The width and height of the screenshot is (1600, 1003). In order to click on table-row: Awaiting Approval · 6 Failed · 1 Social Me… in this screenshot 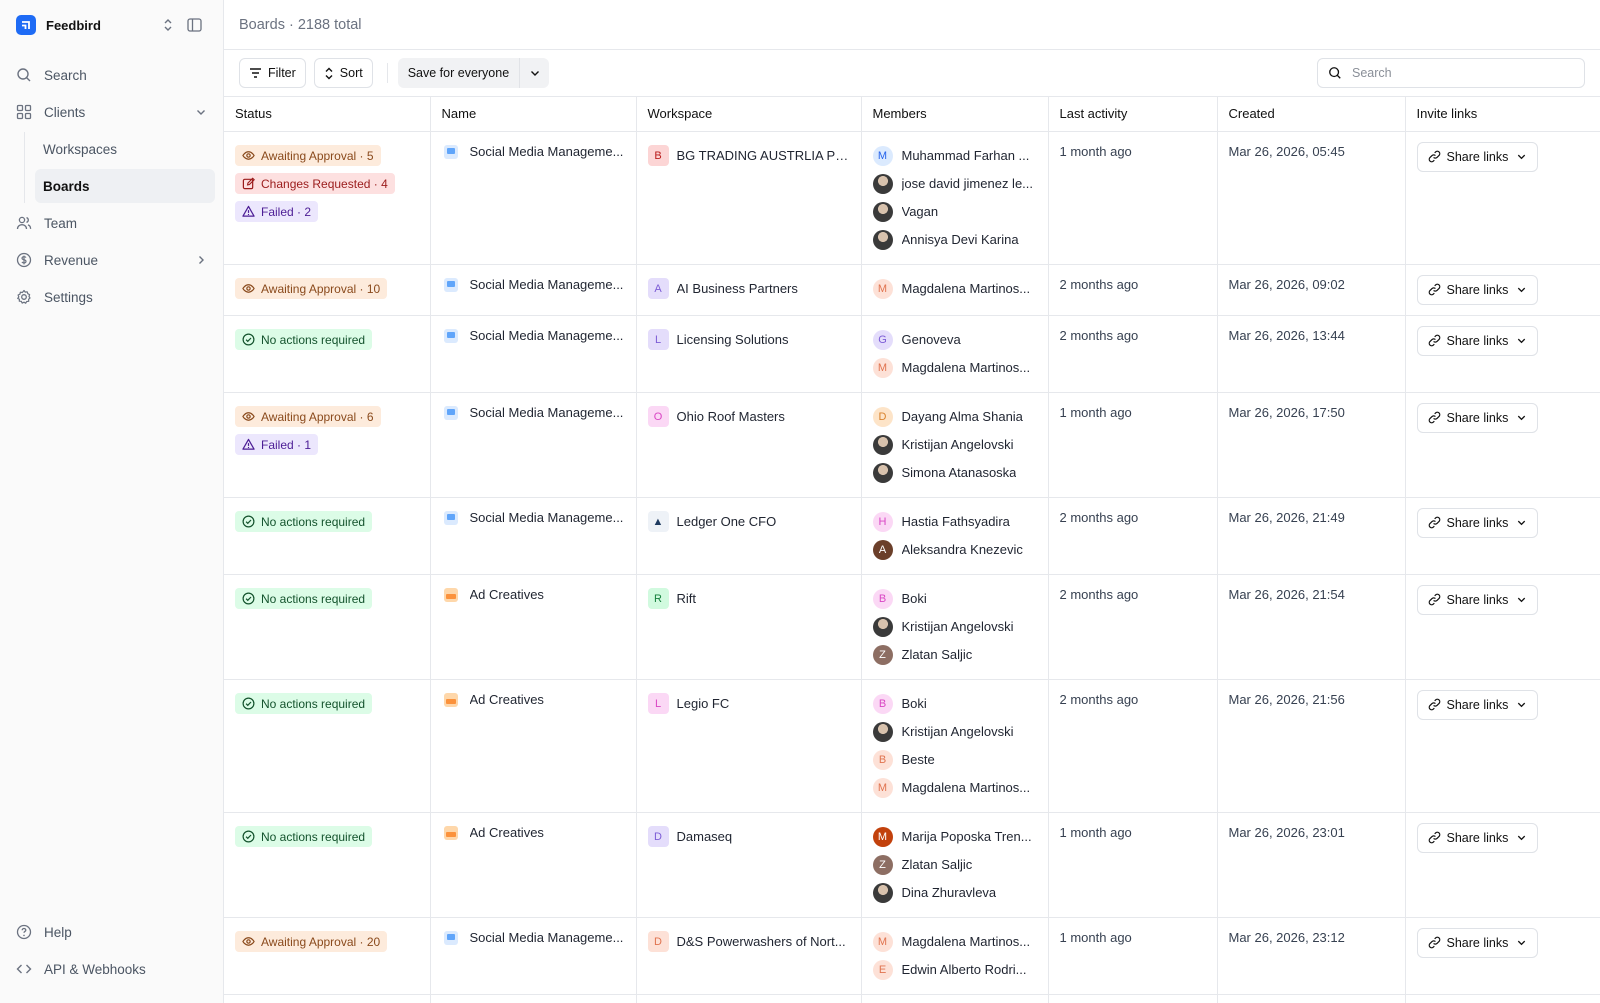, I will do `click(912, 445)`.